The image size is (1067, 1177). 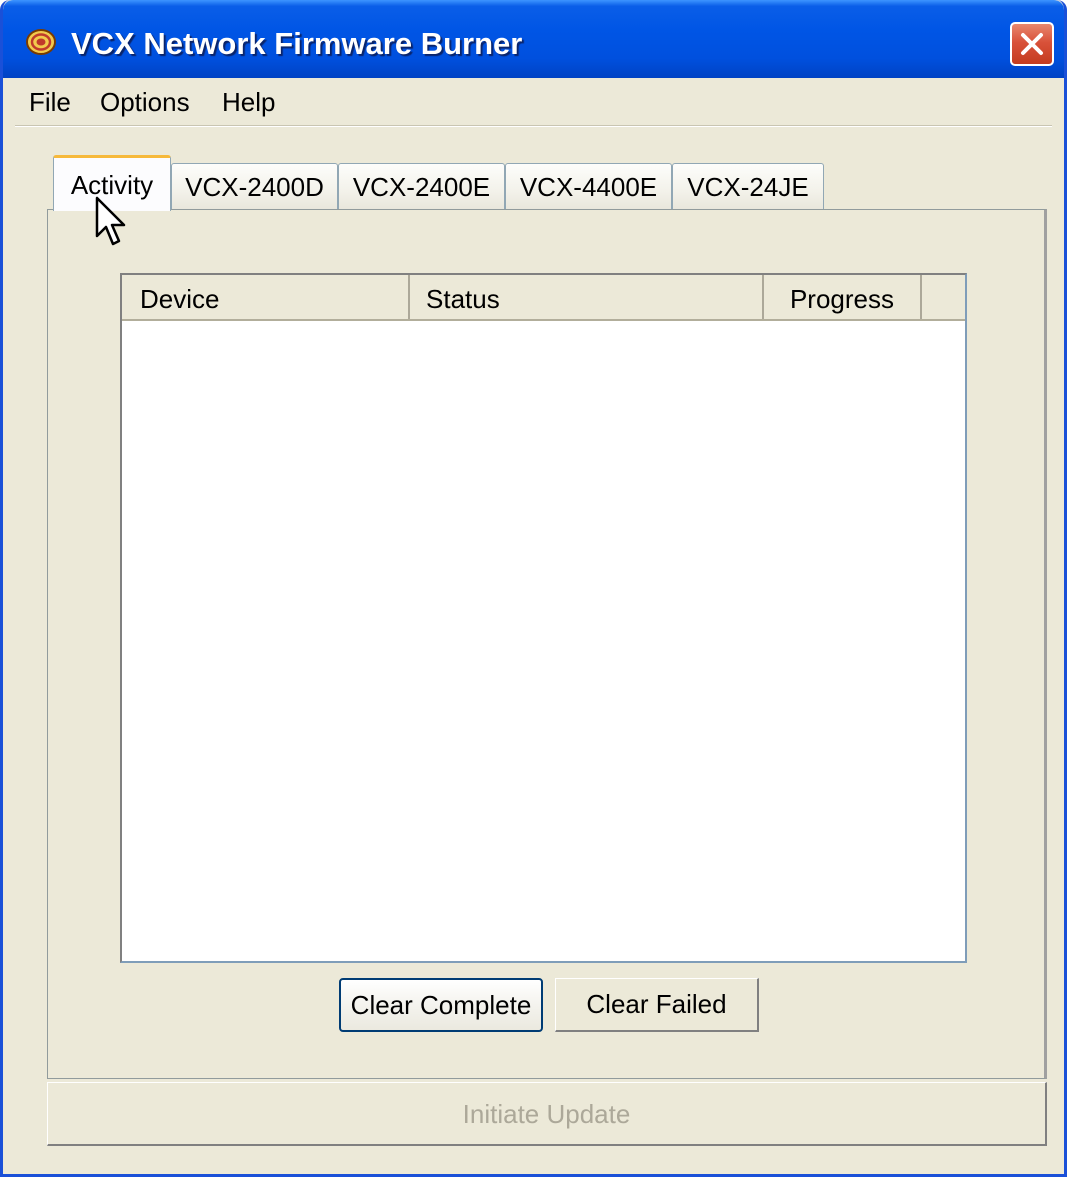 What do you see at coordinates (533, 39) in the screenshot?
I see `title-bar: VCX Network Firmware Burner` at bounding box center [533, 39].